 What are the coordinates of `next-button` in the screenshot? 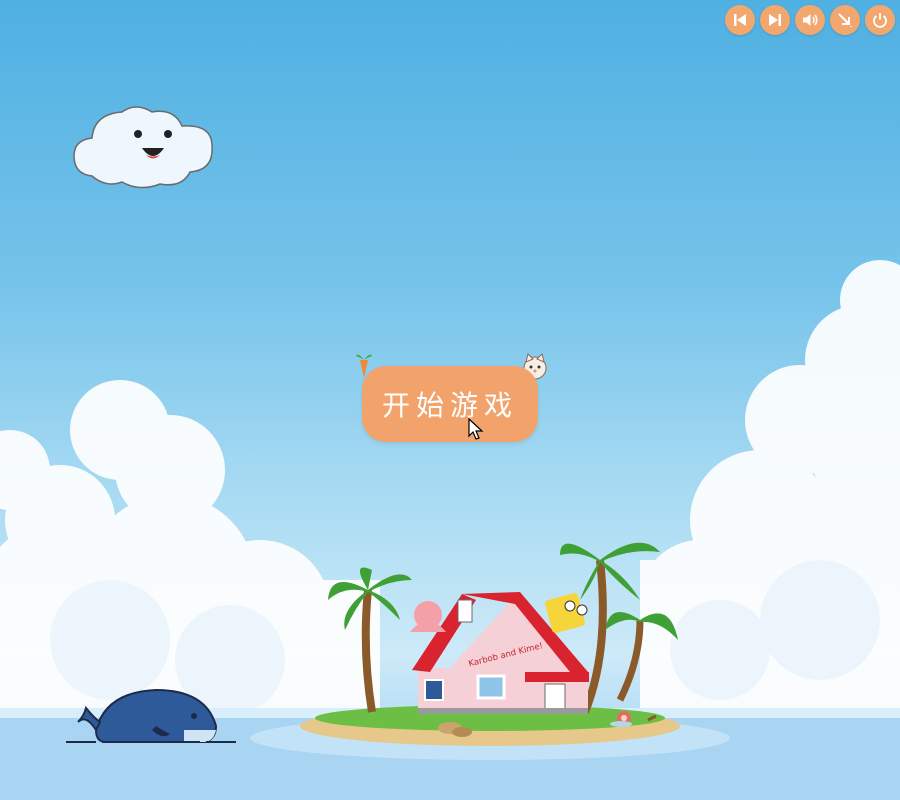 It's located at (775, 20).